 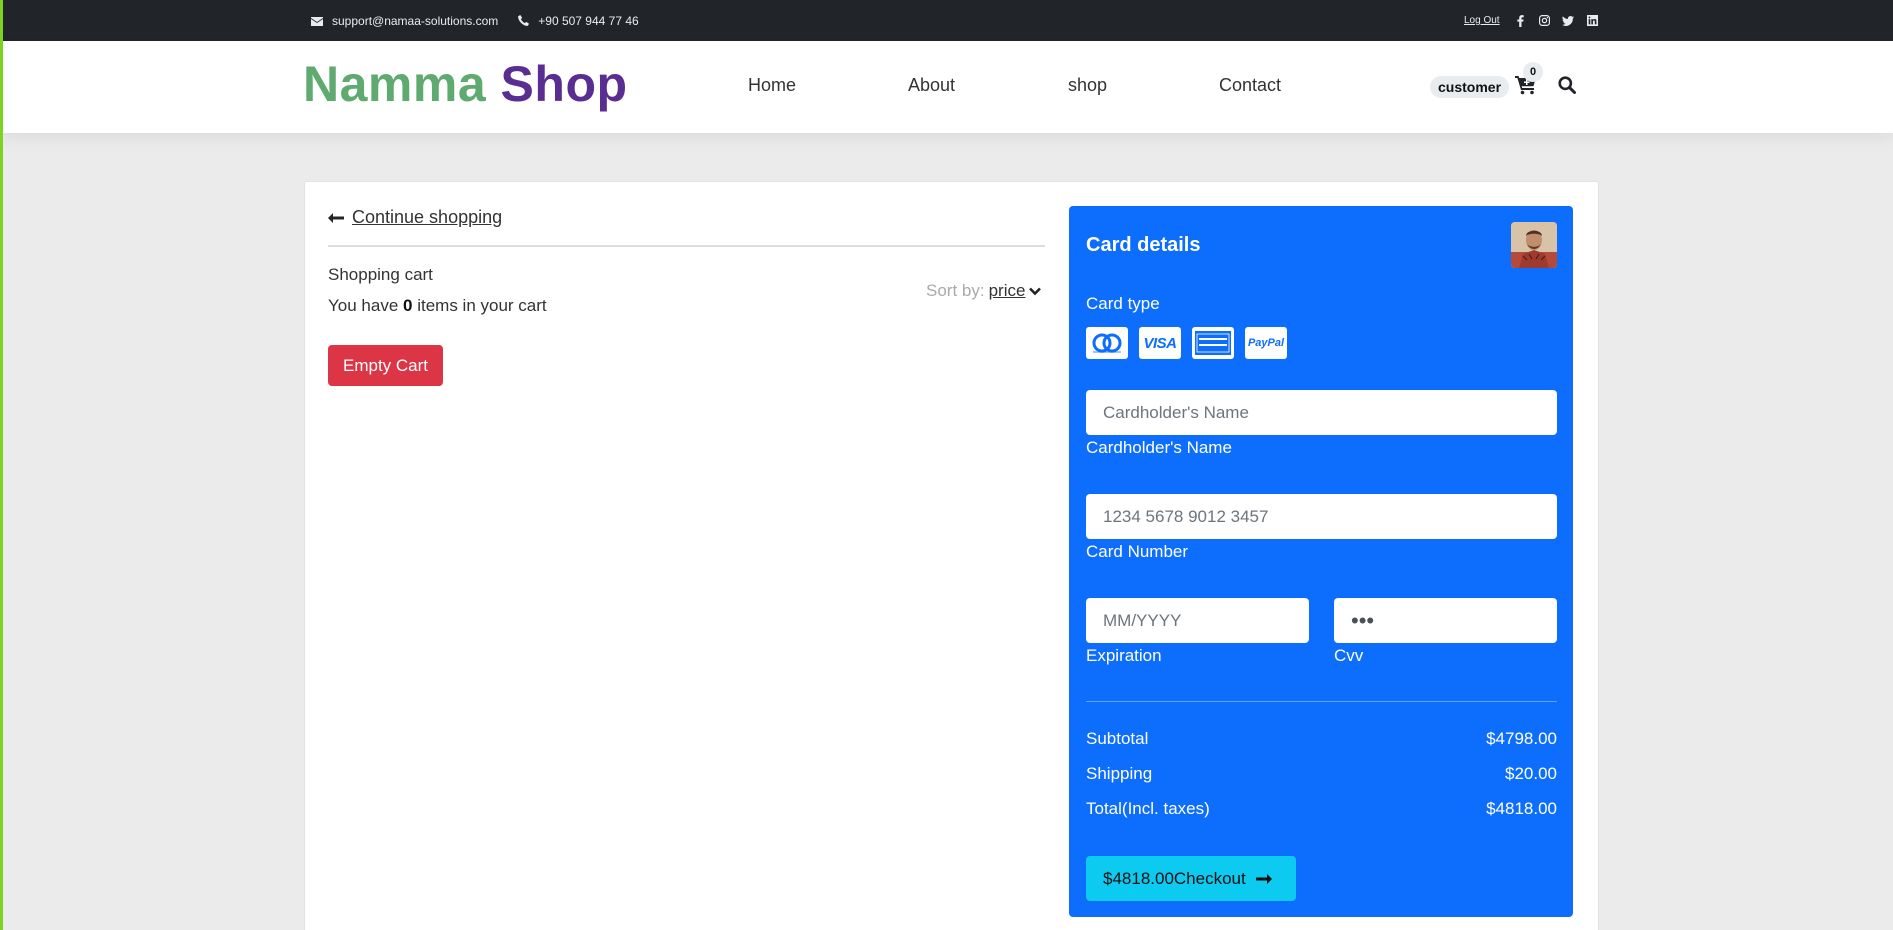 What do you see at coordinates (1159, 447) in the screenshot?
I see `cardholder-name-label: Cardholder's Name` at bounding box center [1159, 447].